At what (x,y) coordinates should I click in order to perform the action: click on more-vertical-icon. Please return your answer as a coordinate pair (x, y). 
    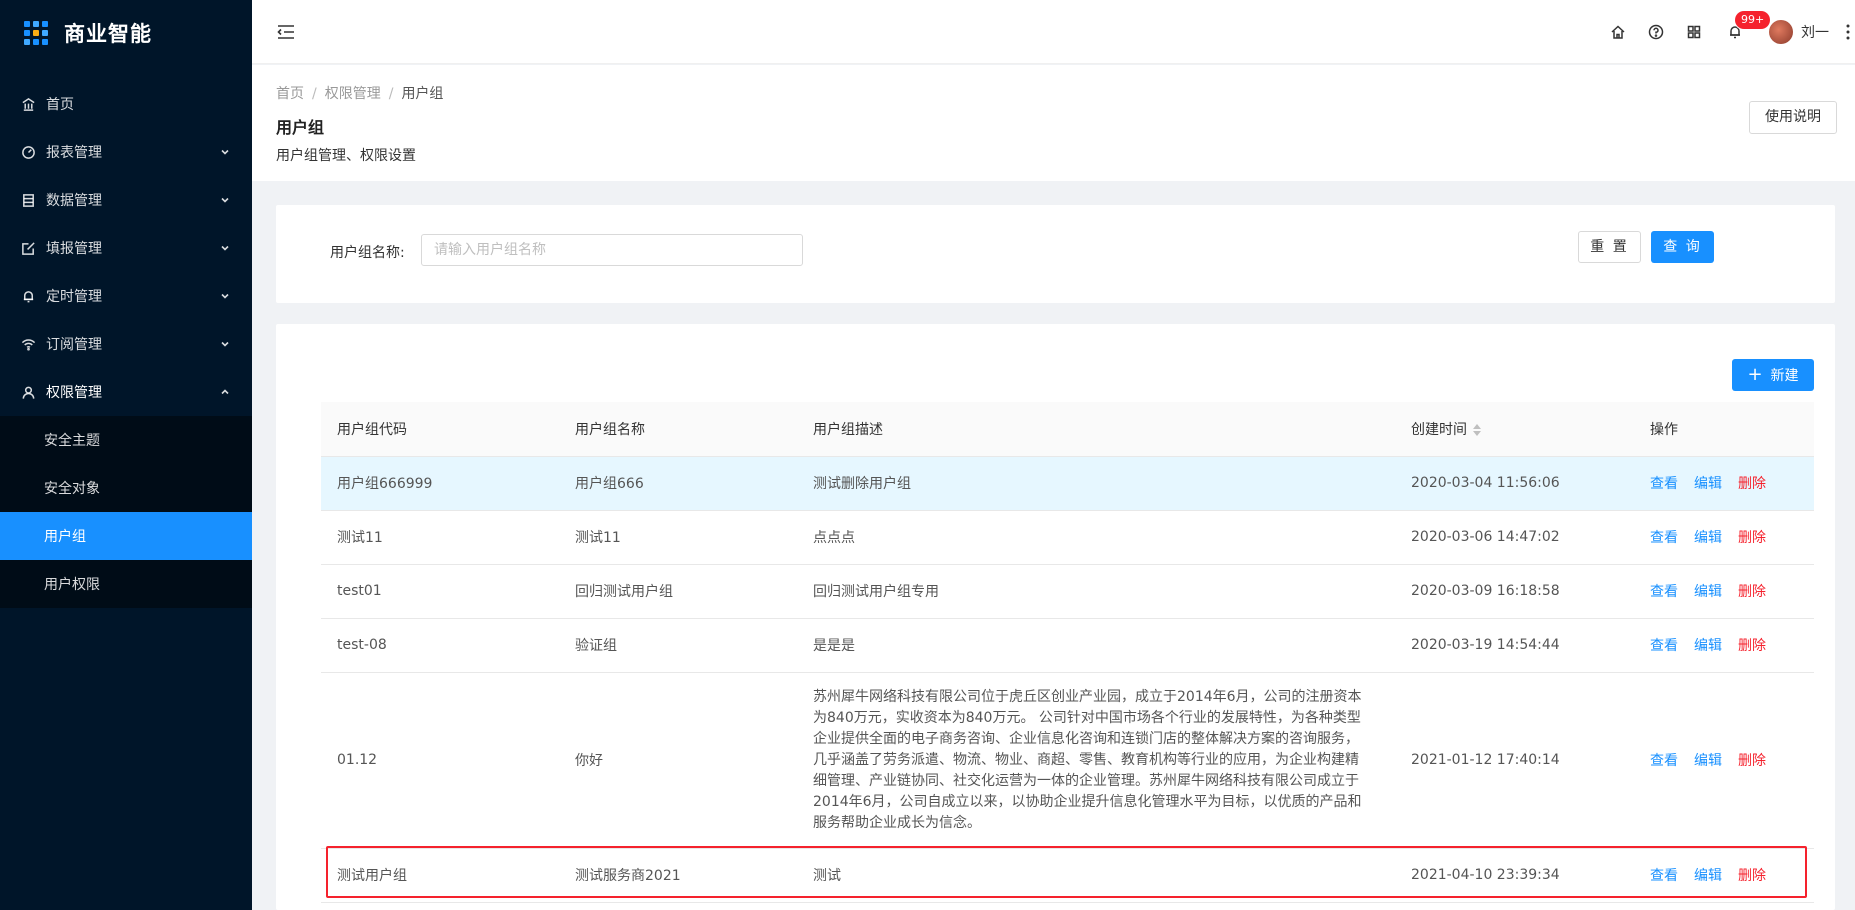
    Looking at the image, I should click on (1848, 32).